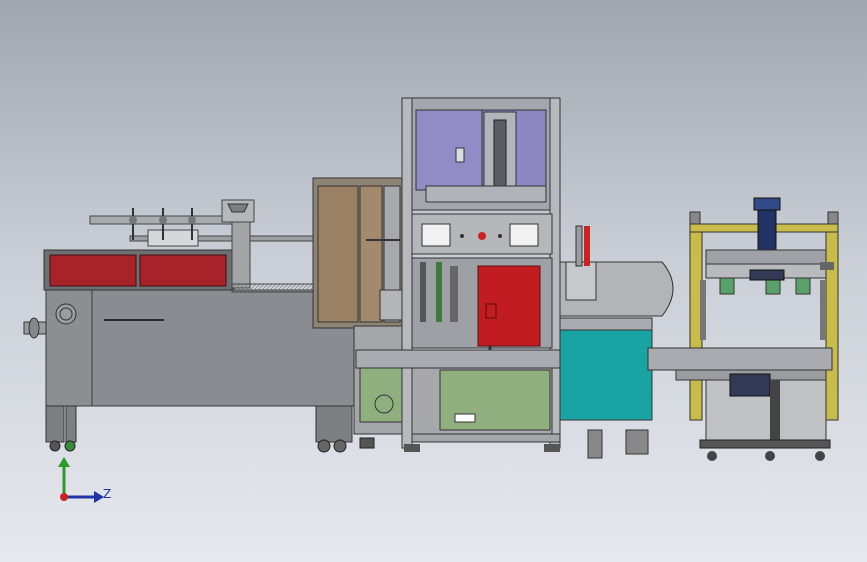 Image resolution: width=867 pixels, height=562 pixels. I want to click on case-sealer, so click(743, 329).